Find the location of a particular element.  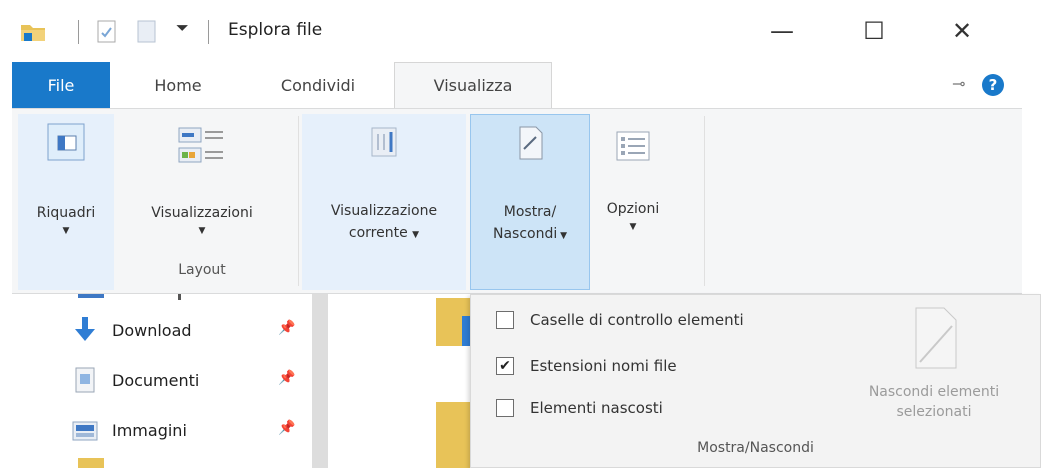

documents-icon is located at coordinates (85, 380).